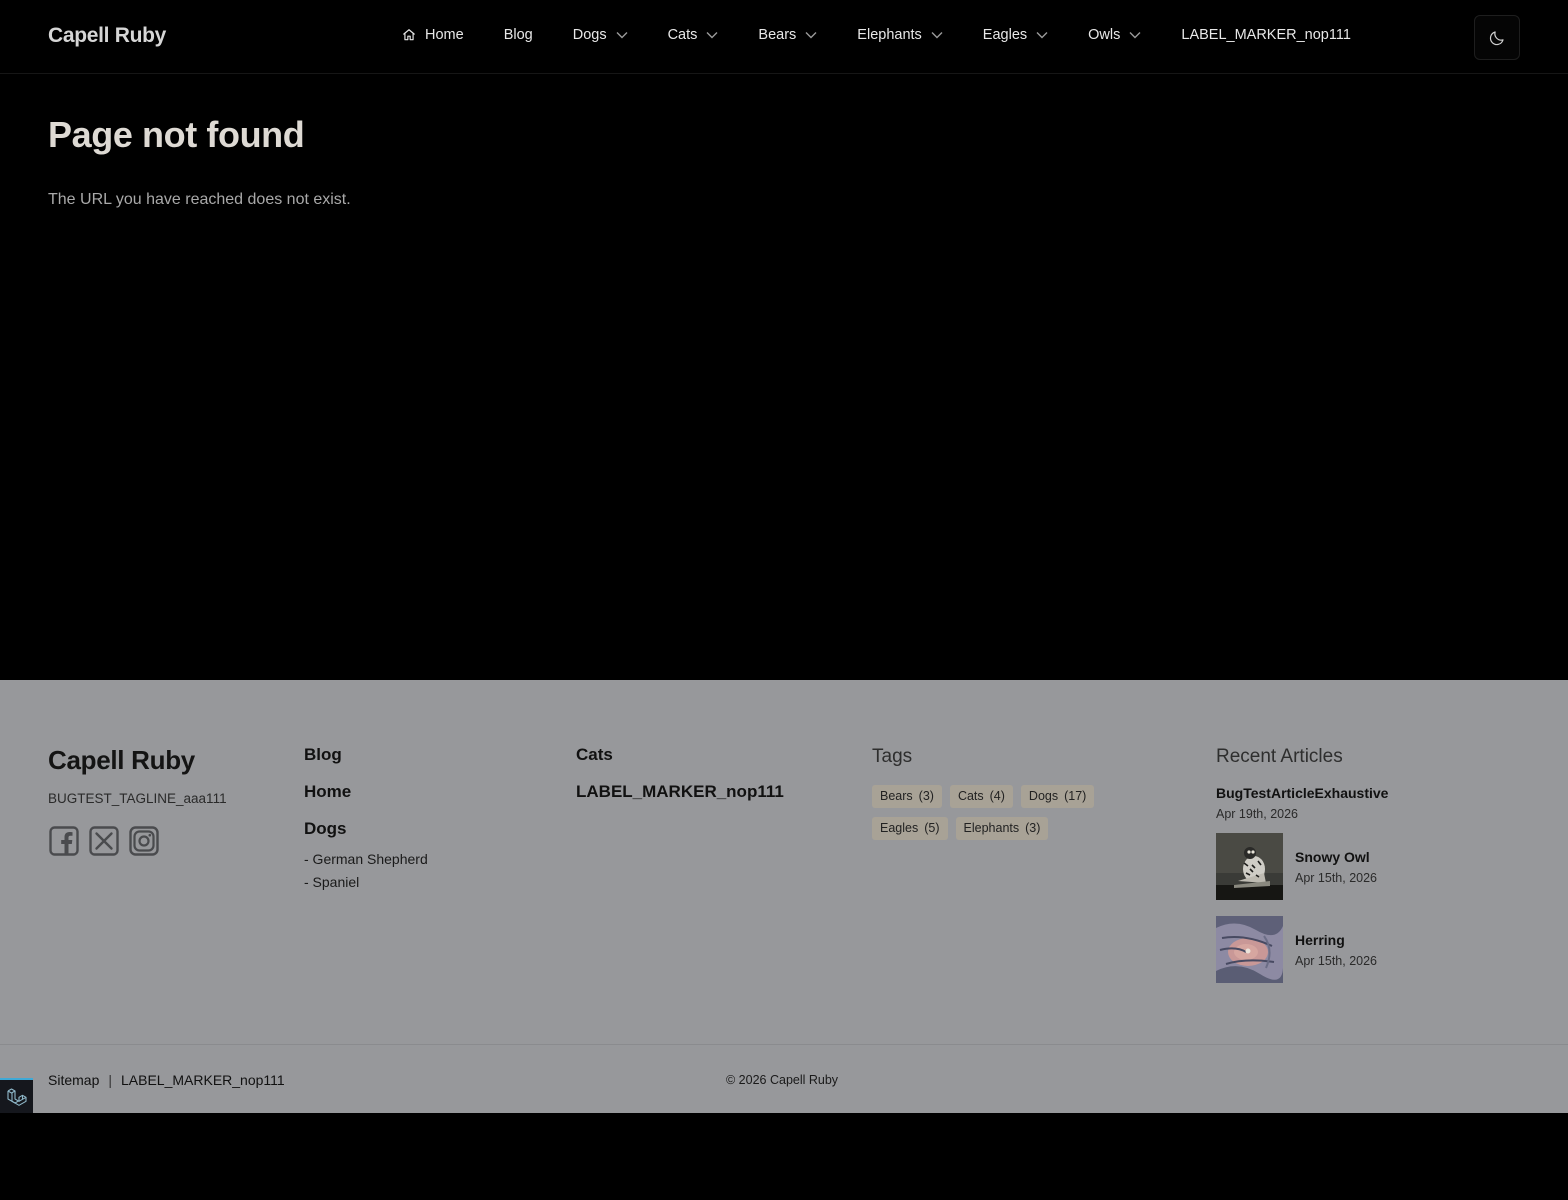 The height and width of the screenshot is (1200, 1568). What do you see at coordinates (932, 828) in the screenshot?
I see `tag-count: (5)` at bounding box center [932, 828].